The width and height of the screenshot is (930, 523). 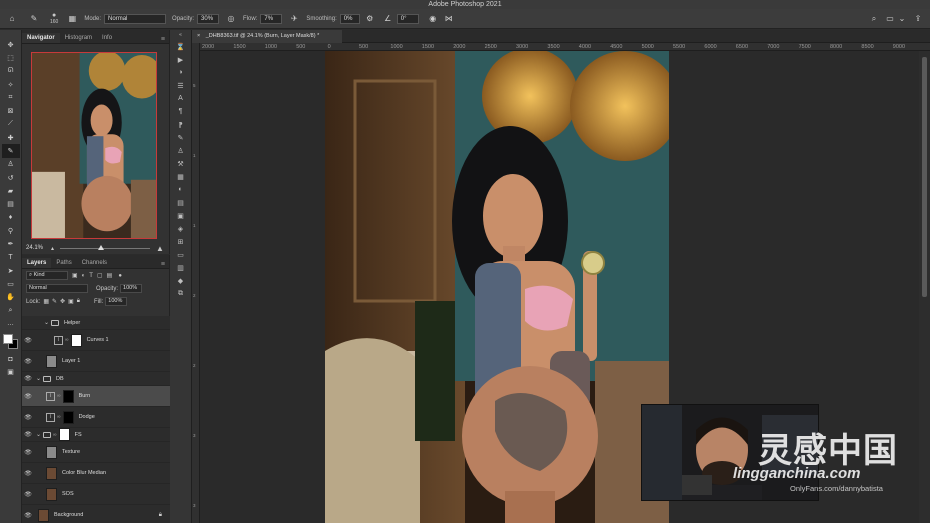 I want to click on zoom-slider-knob, so click(x=100, y=247).